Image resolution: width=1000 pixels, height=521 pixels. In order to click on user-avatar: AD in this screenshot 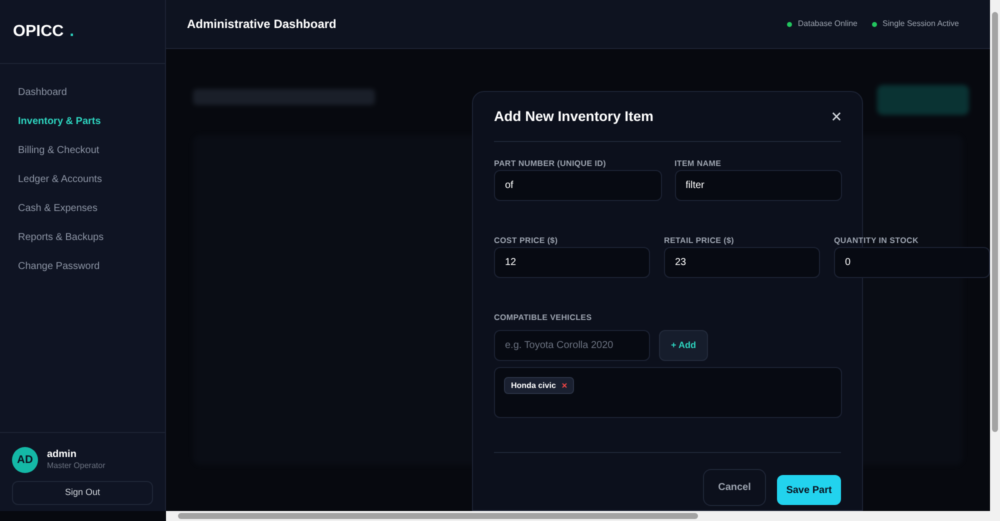, I will do `click(25, 460)`.